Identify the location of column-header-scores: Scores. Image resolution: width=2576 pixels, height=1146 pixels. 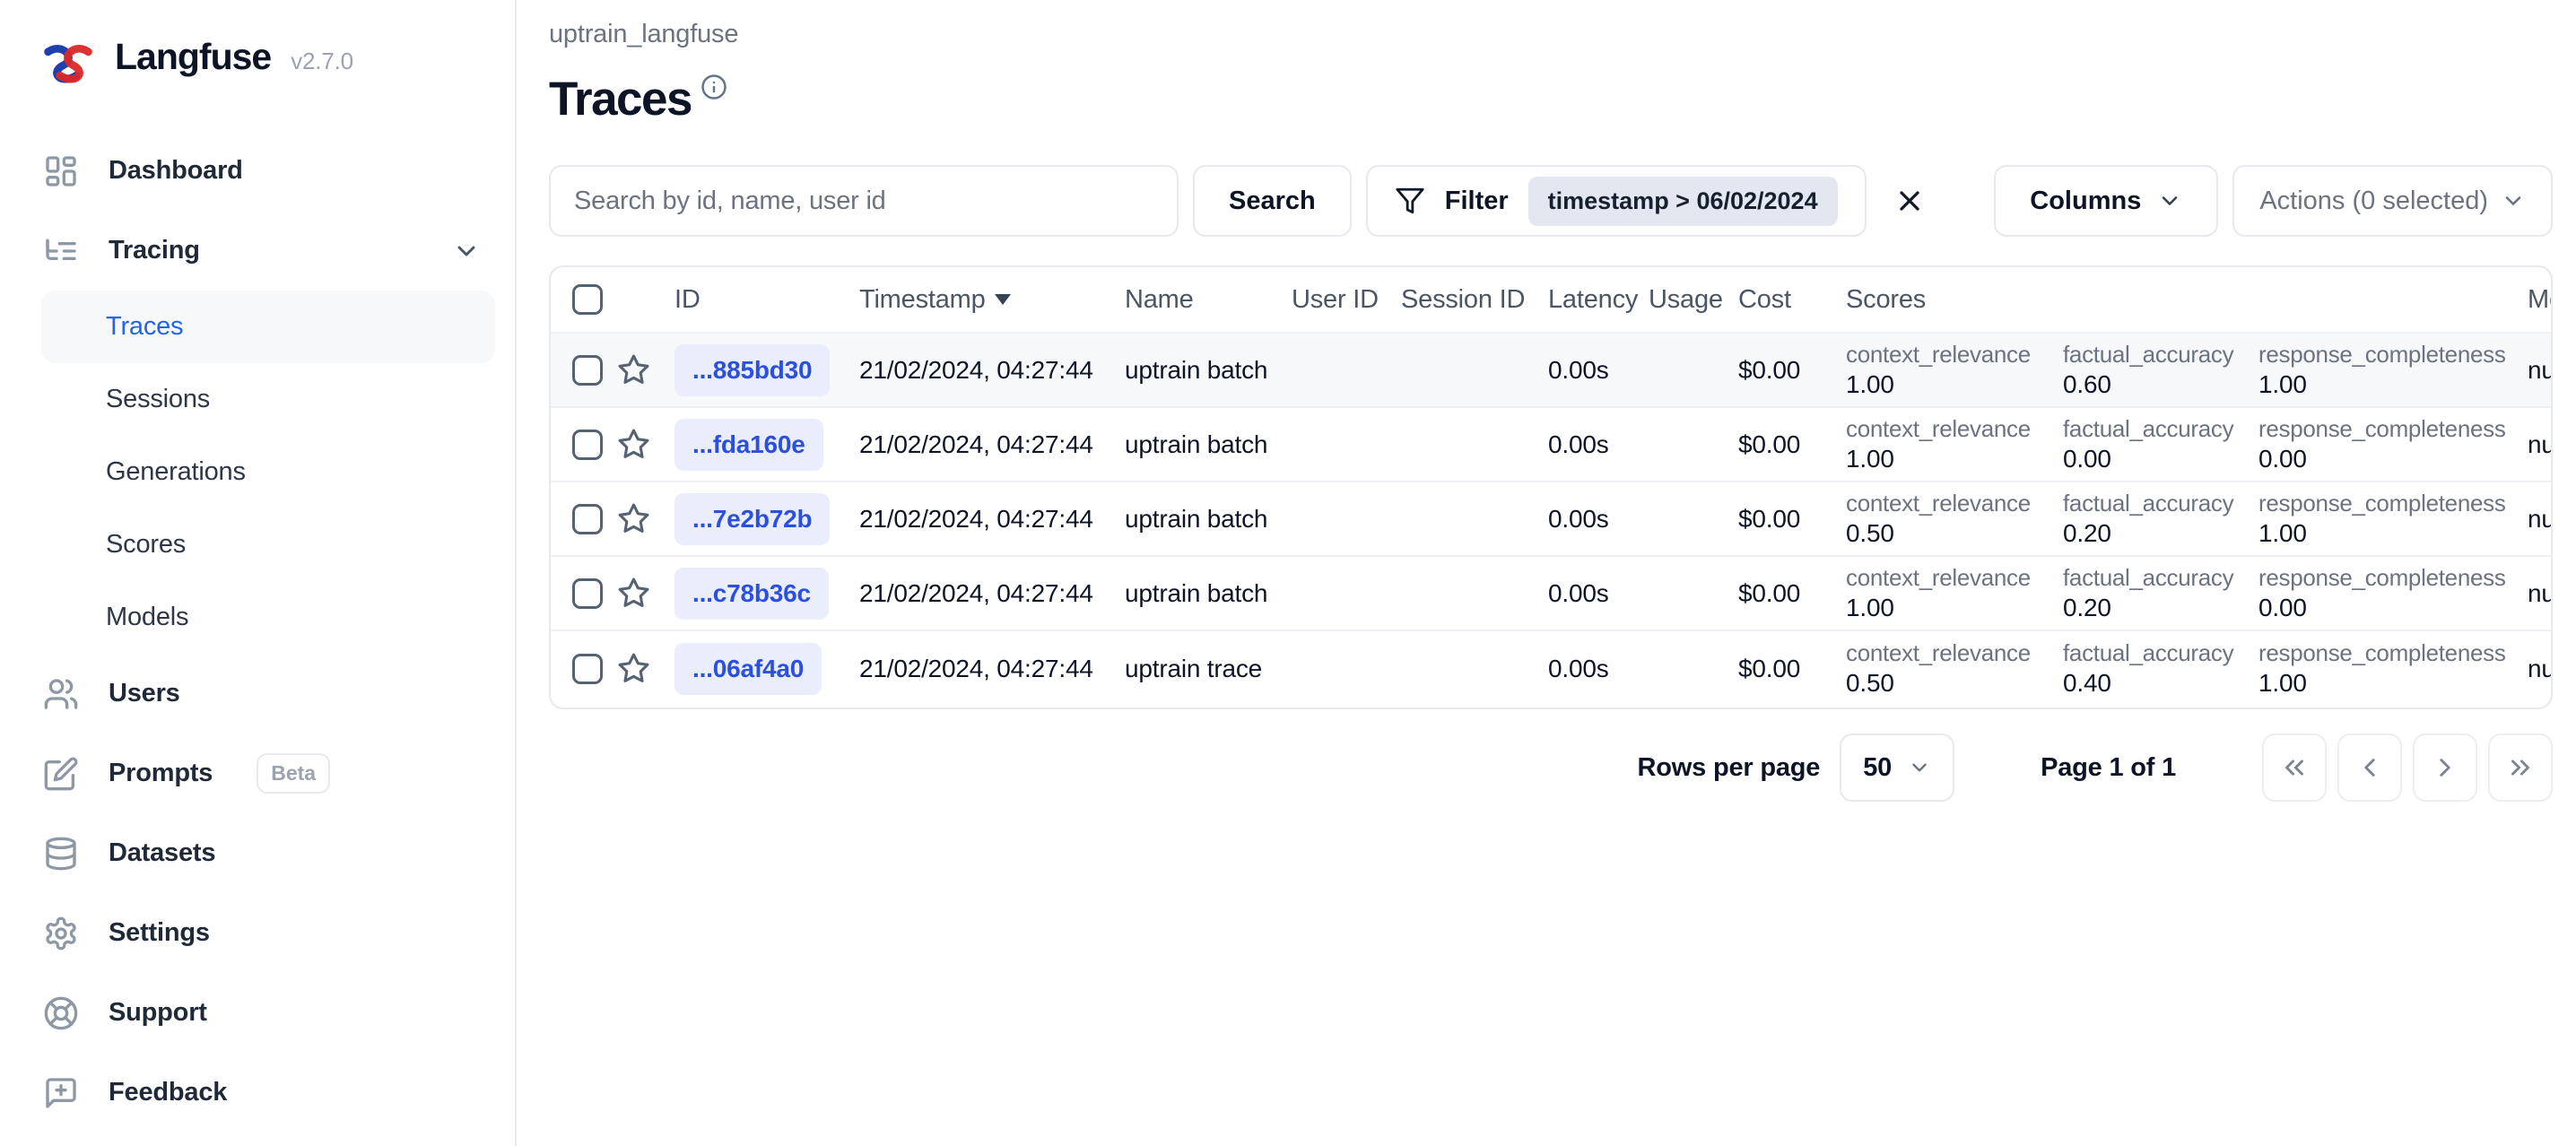
(2165, 300).